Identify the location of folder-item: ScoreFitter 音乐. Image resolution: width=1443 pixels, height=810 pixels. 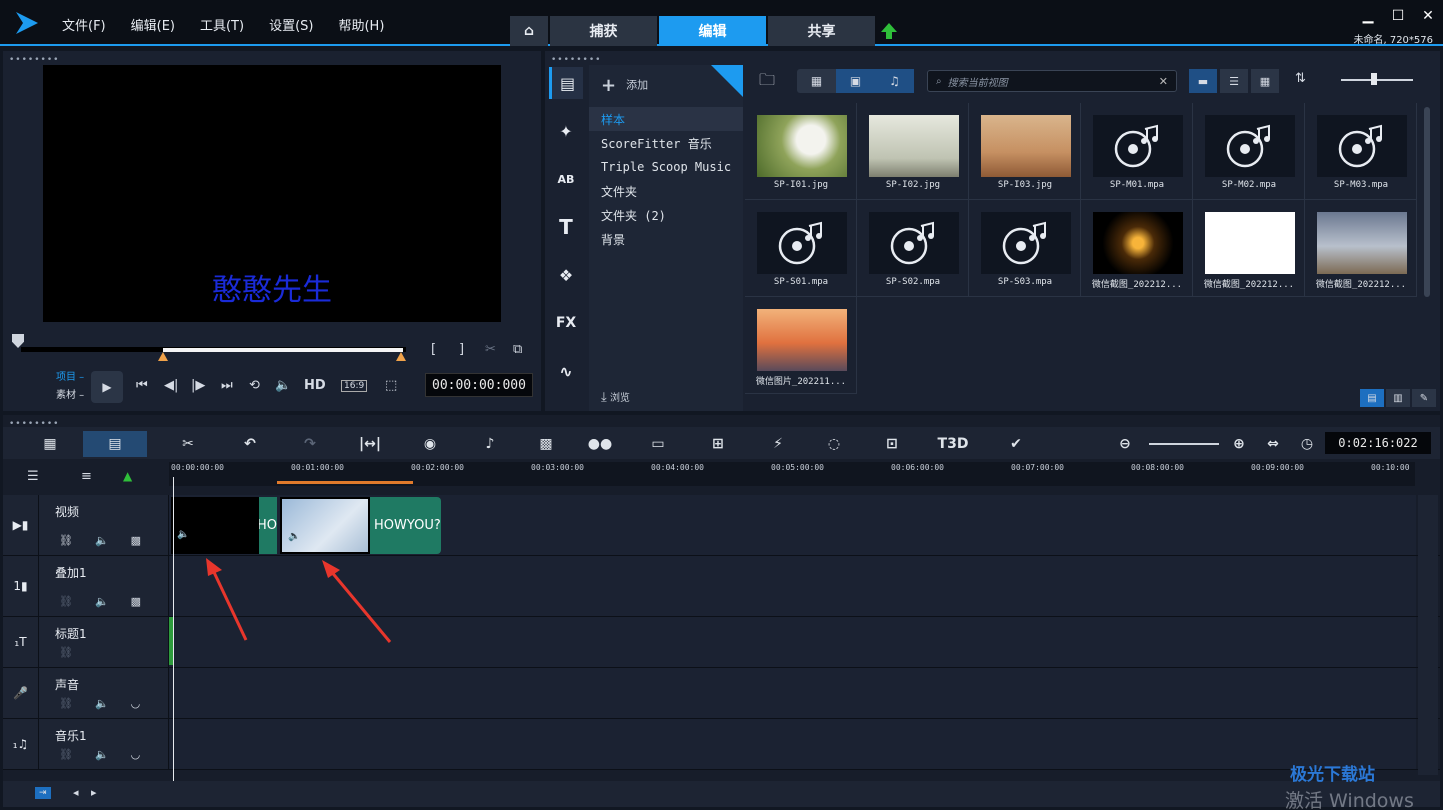
(666, 143).